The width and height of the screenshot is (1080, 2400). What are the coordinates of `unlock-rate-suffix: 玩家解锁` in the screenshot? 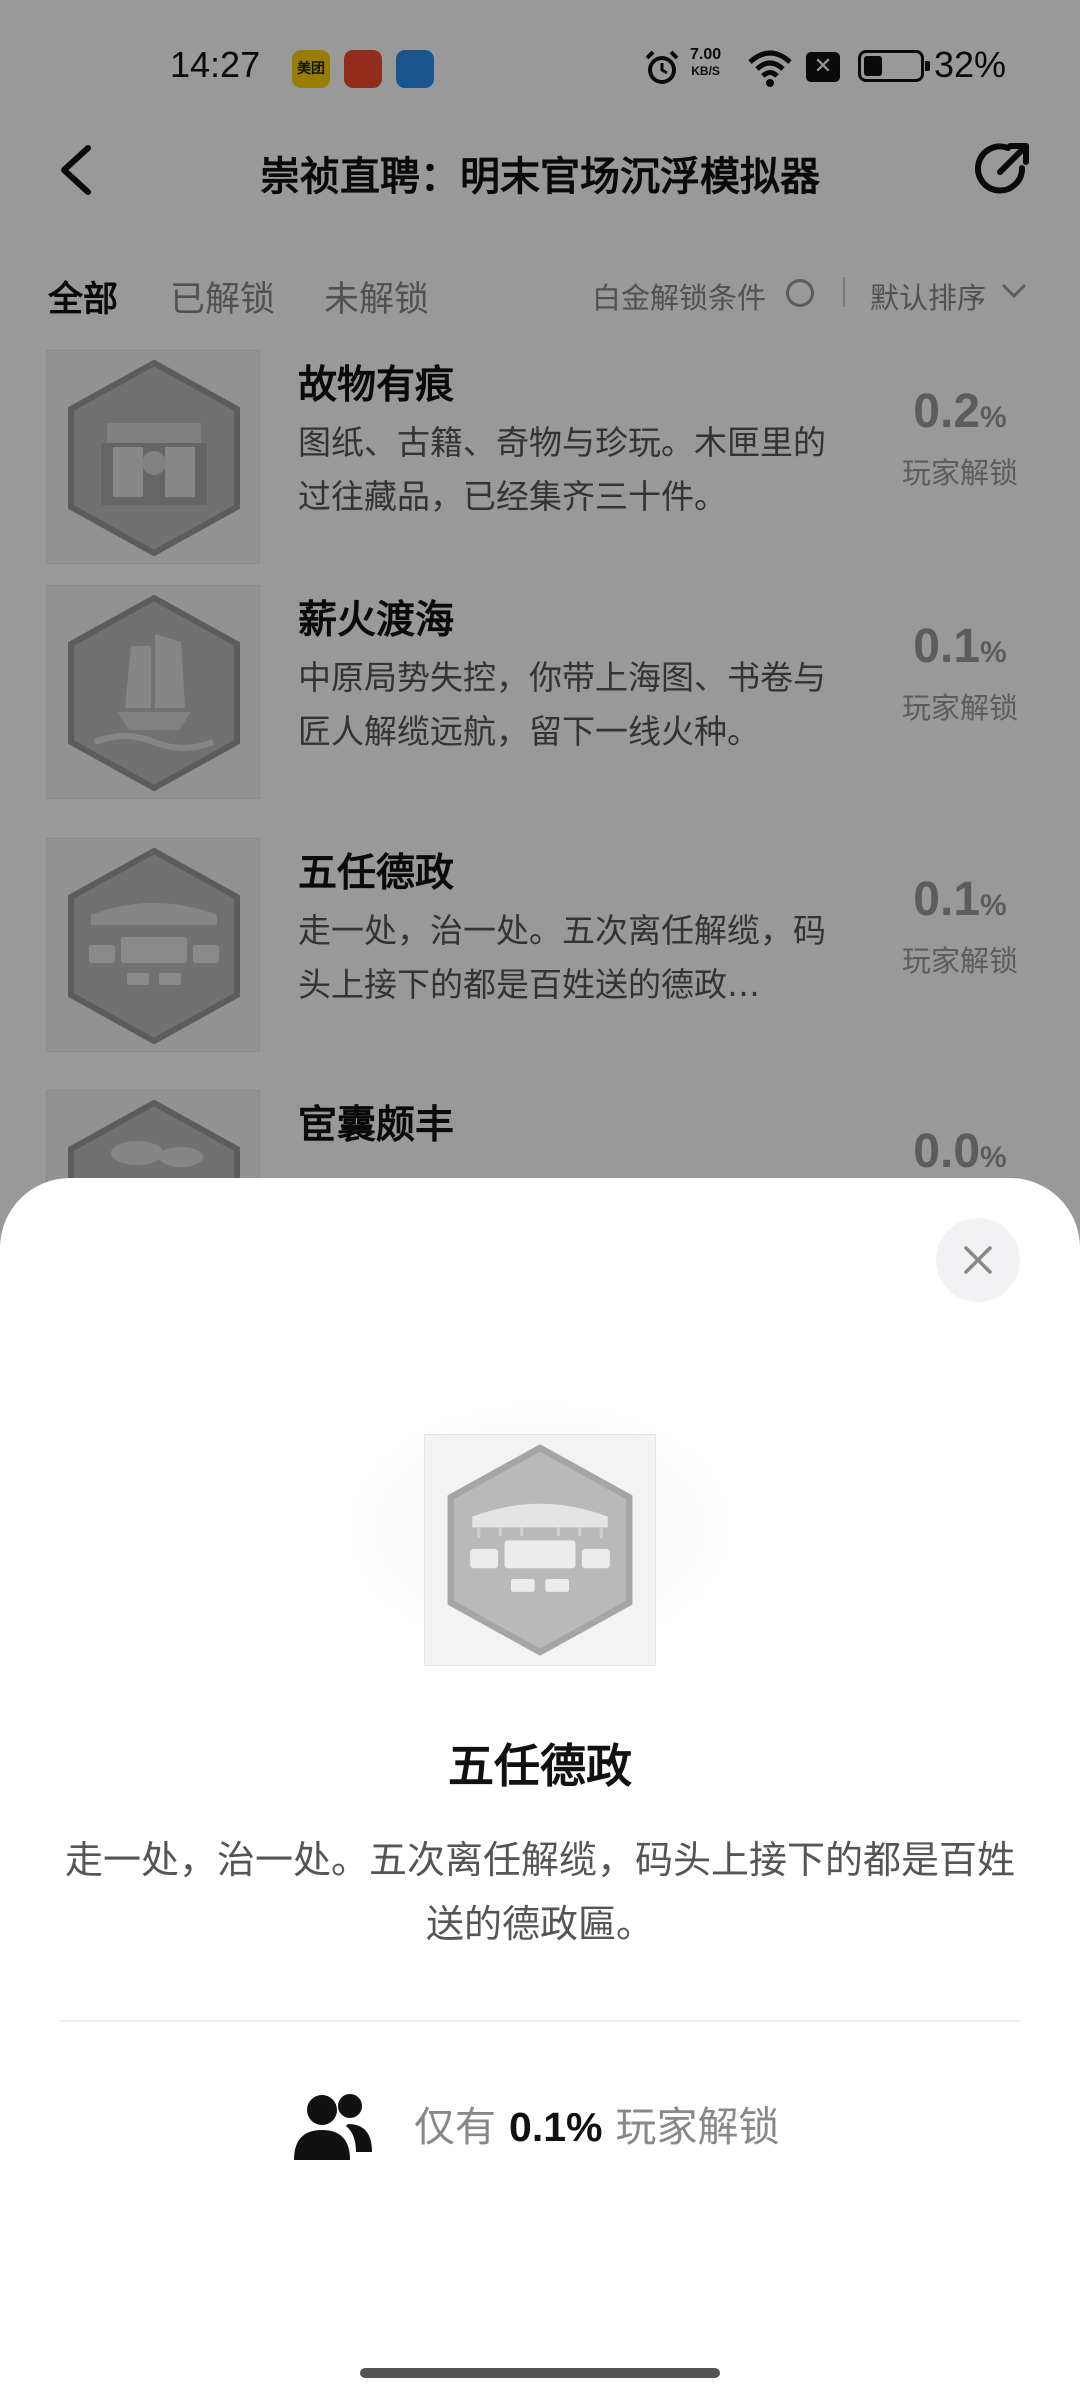 It's located at (697, 2127).